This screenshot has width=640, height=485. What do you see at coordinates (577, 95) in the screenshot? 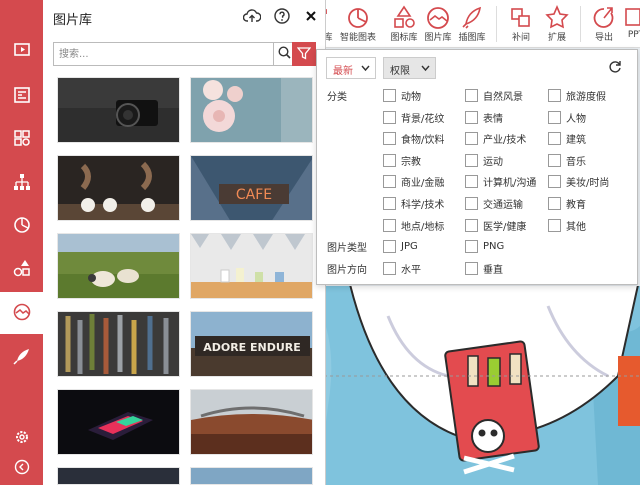
I see `filter-option: 旅游度假` at bounding box center [577, 95].